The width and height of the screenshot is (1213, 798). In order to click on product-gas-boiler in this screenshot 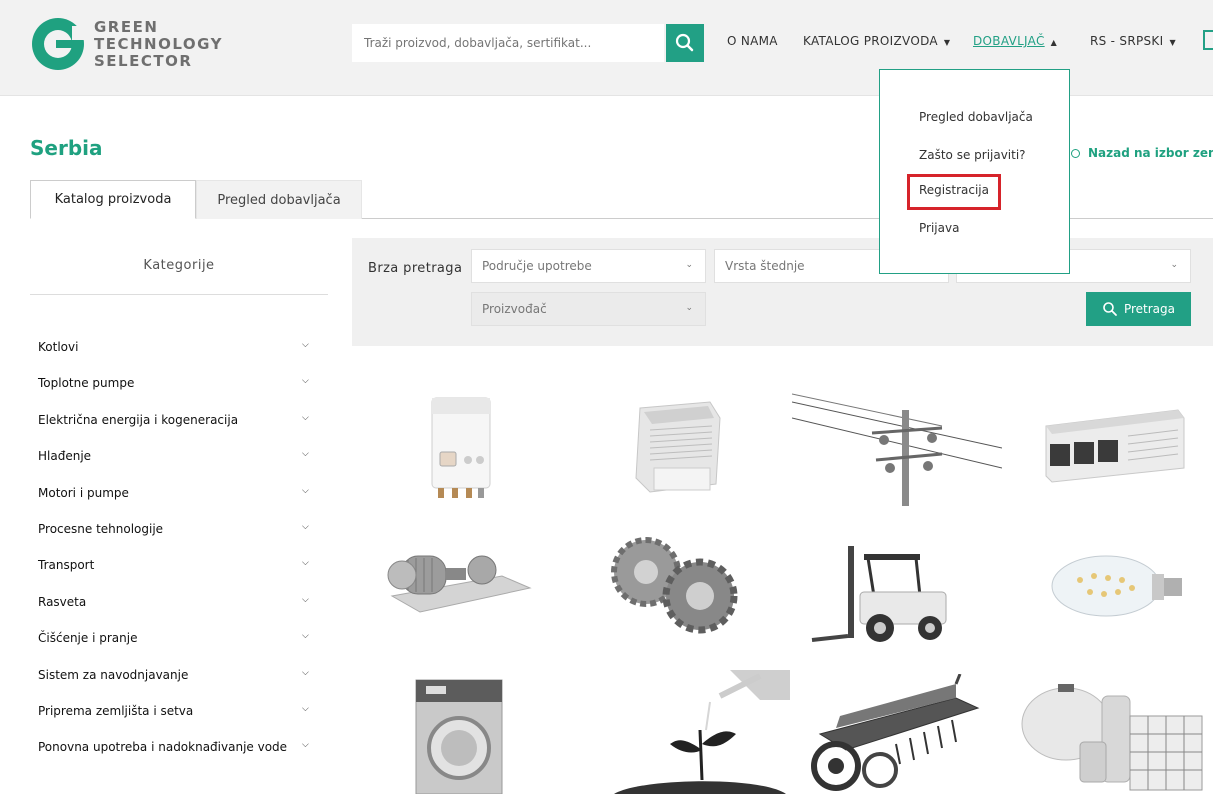, I will do `click(457, 447)`.